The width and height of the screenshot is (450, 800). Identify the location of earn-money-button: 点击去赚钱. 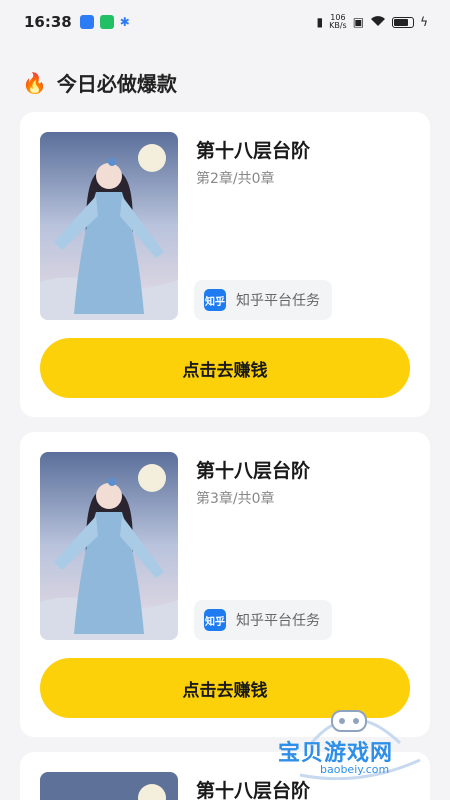
(225, 368).